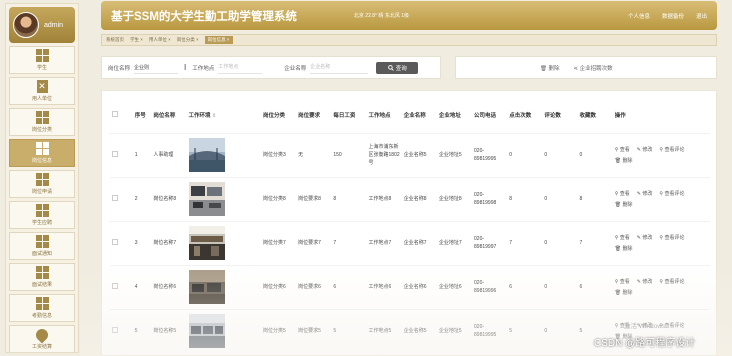  Describe the element at coordinates (348, 116) in the screenshot. I see `col-wage: 每日工资` at that location.